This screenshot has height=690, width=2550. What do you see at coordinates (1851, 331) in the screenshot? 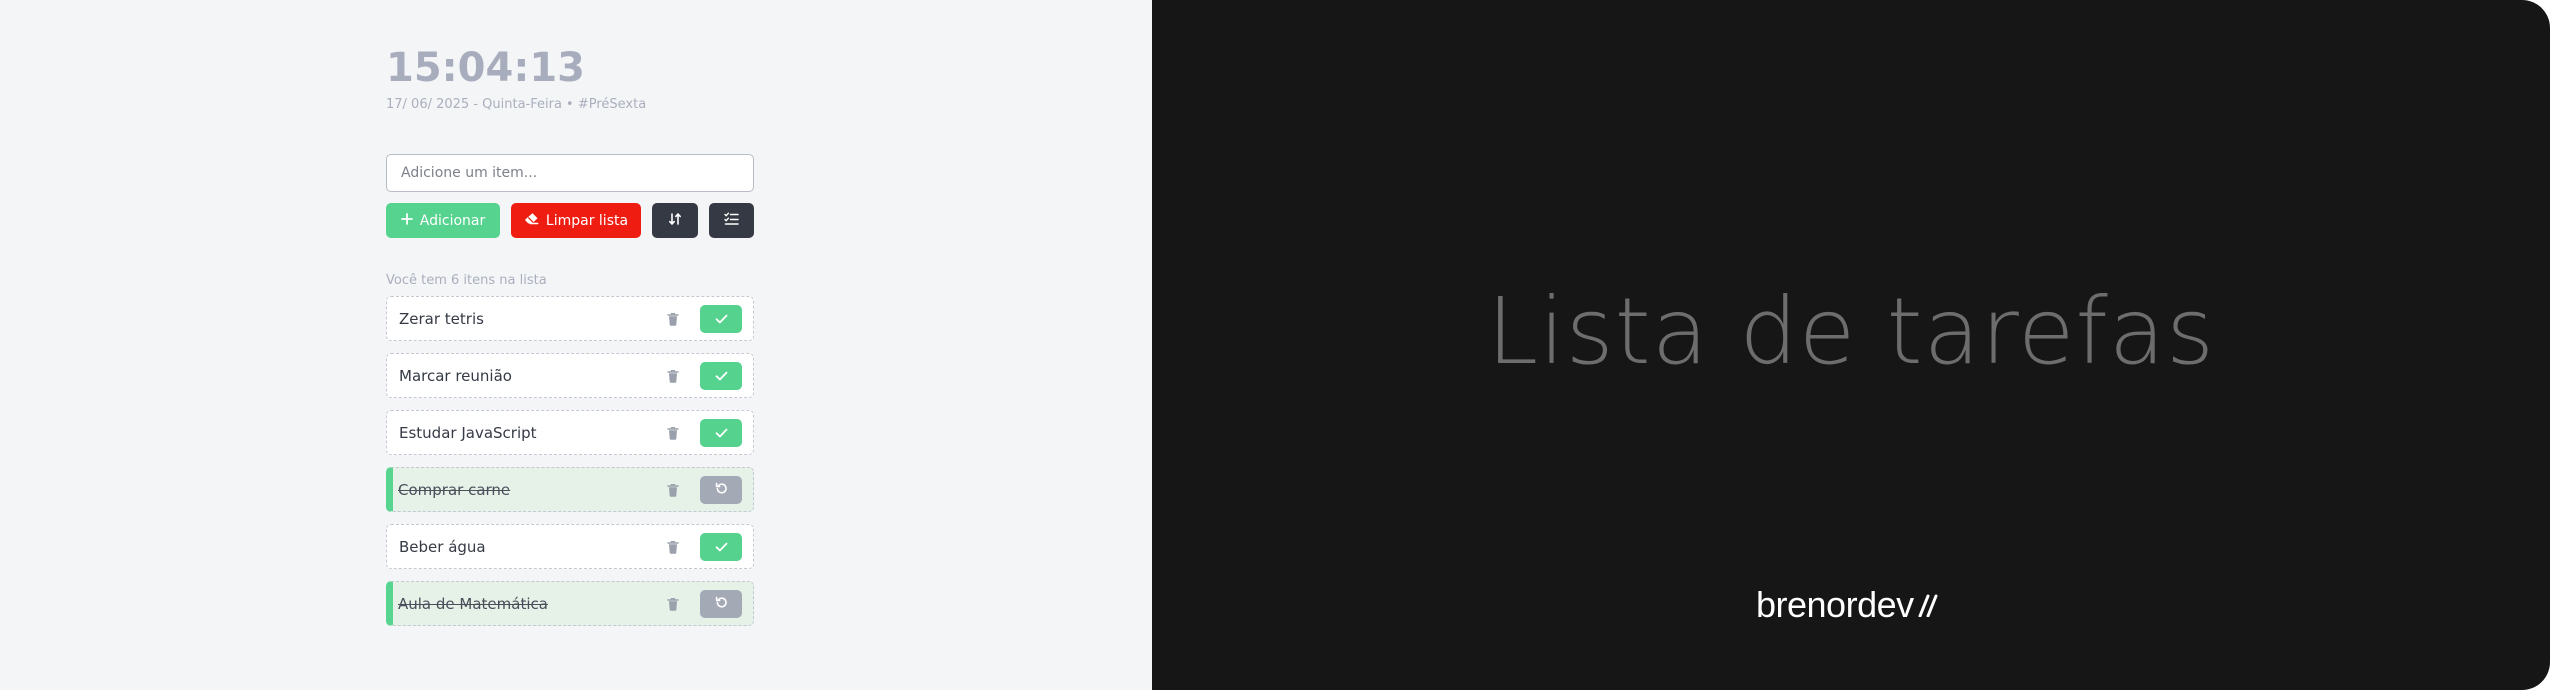
I see `hero-title: Lista de tarefas` at bounding box center [1851, 331].